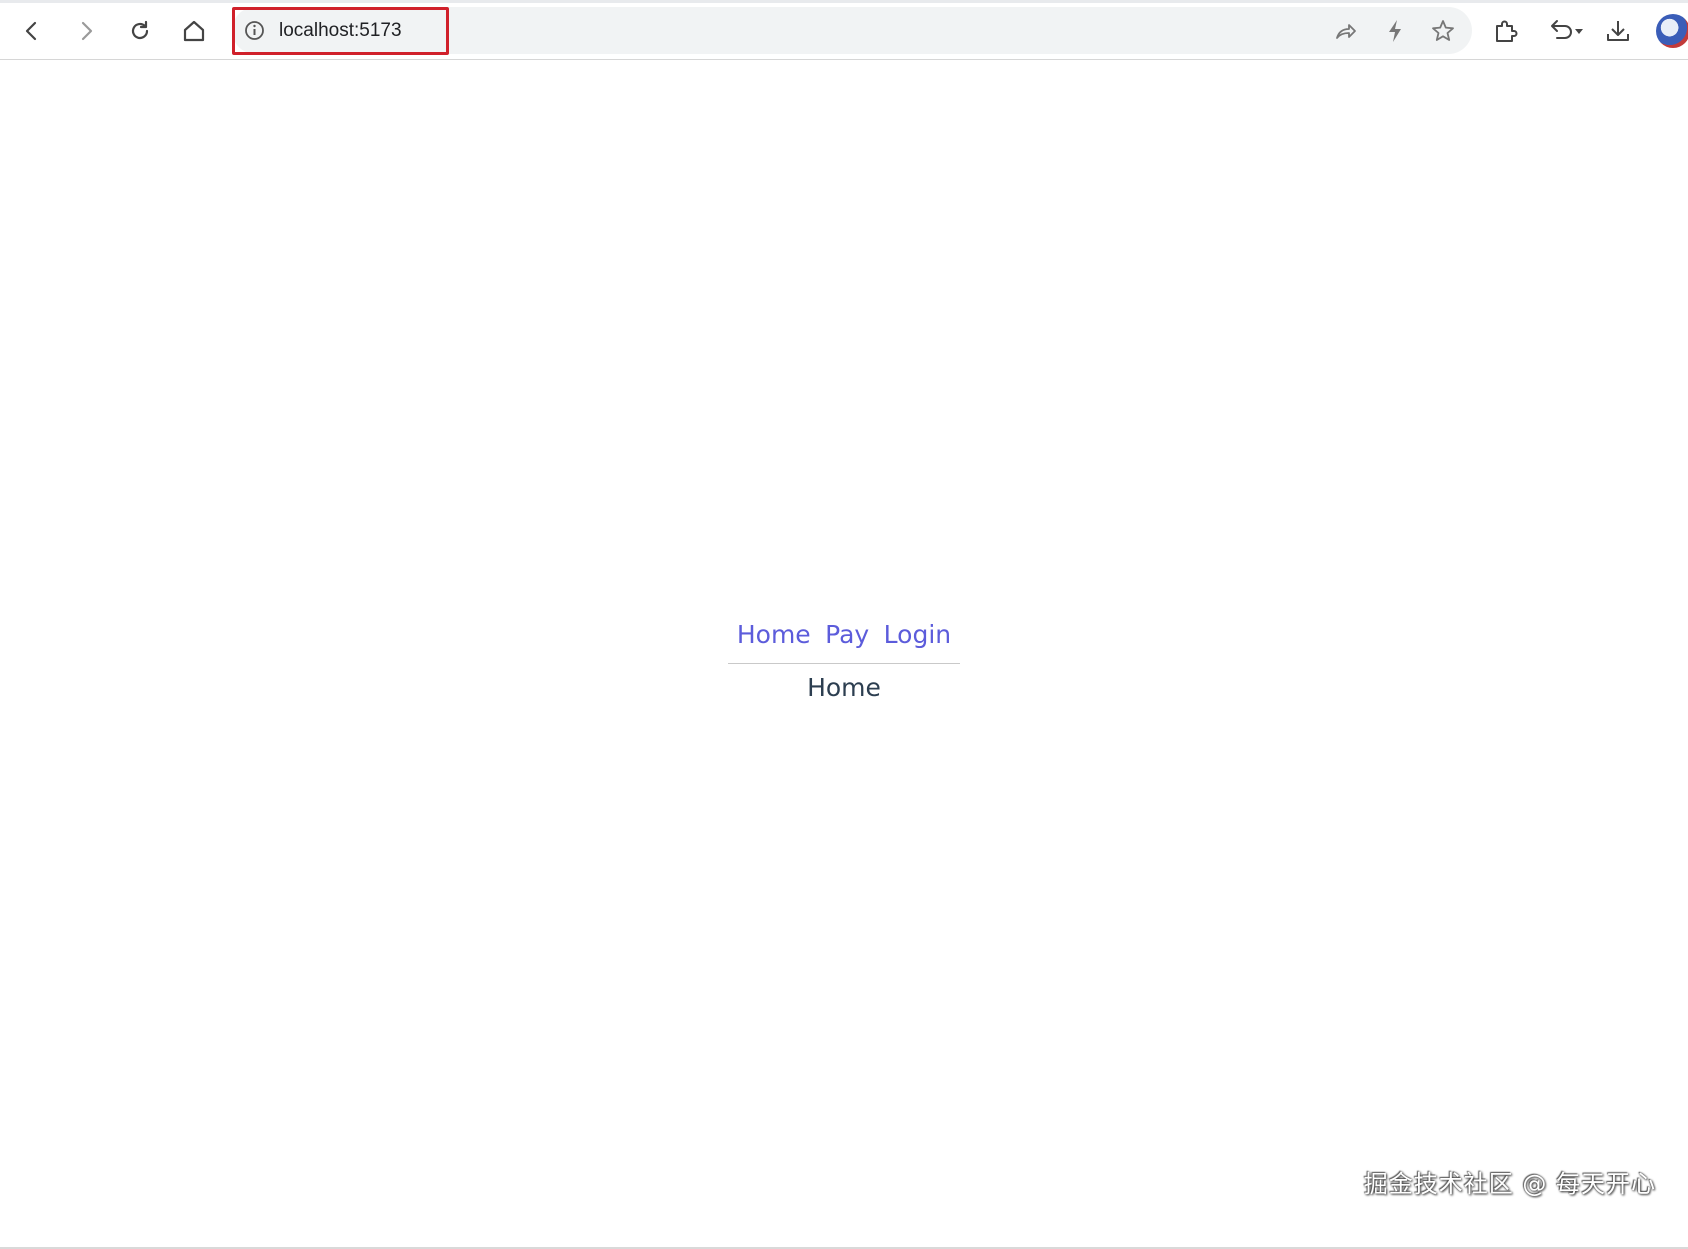 This screenshot has height=1249, width=1688. What do you see at coordinates (340, 31) in the screenshot?
I see `url-highlight-box` at bounding box center [340, 31].